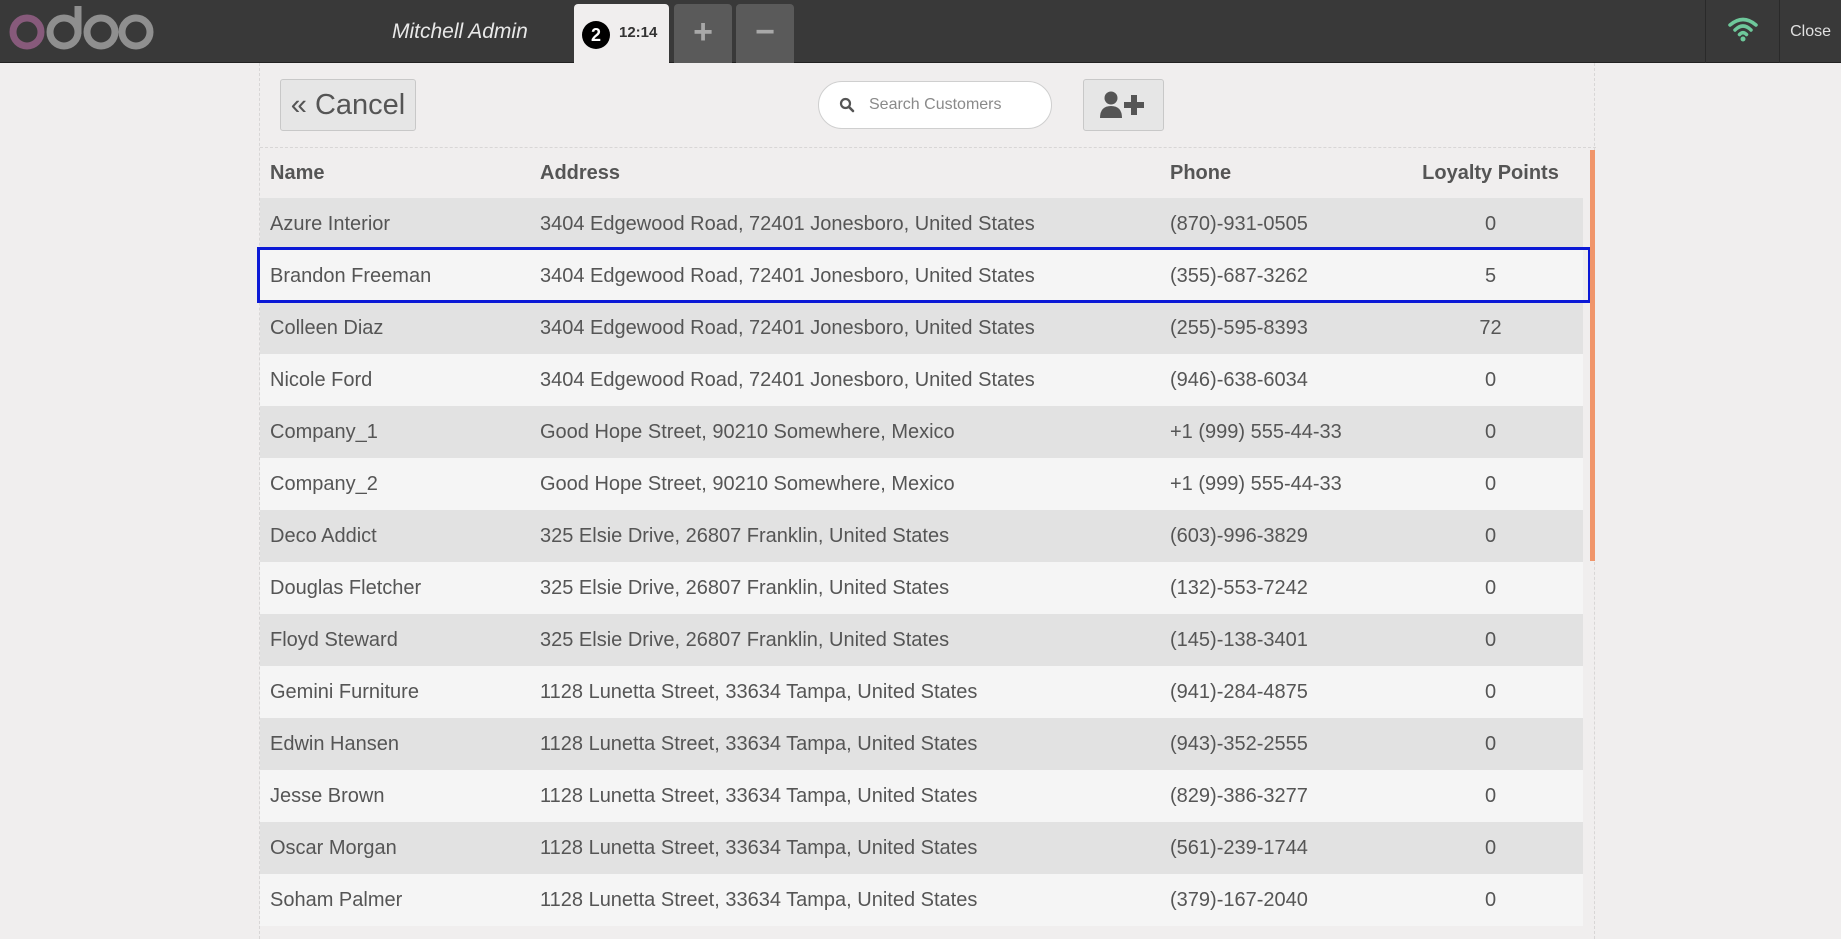 This screenshot has height=939, width=1841. What do you see at coordinates (845, 173) in the screenshot?
I see `header-address: Address` at bounding box center [845, 173].